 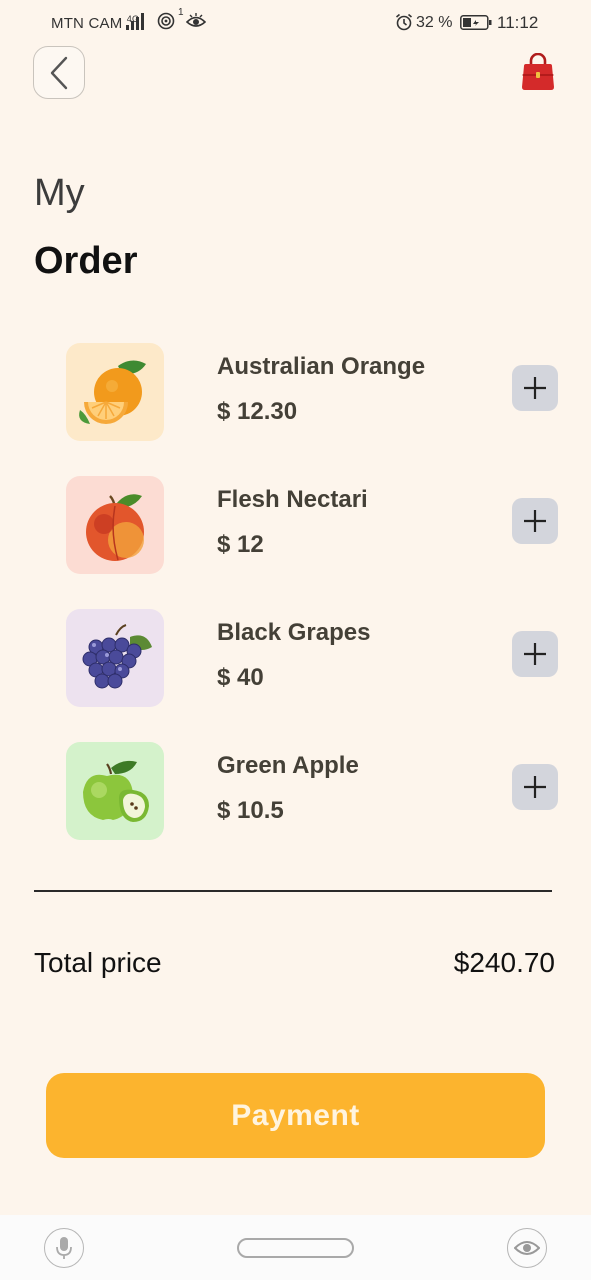 What do you see at coordinates (294, 632) in the screenshot?
I see `item-name: Black Grapes` at bounding box center [294, 632].